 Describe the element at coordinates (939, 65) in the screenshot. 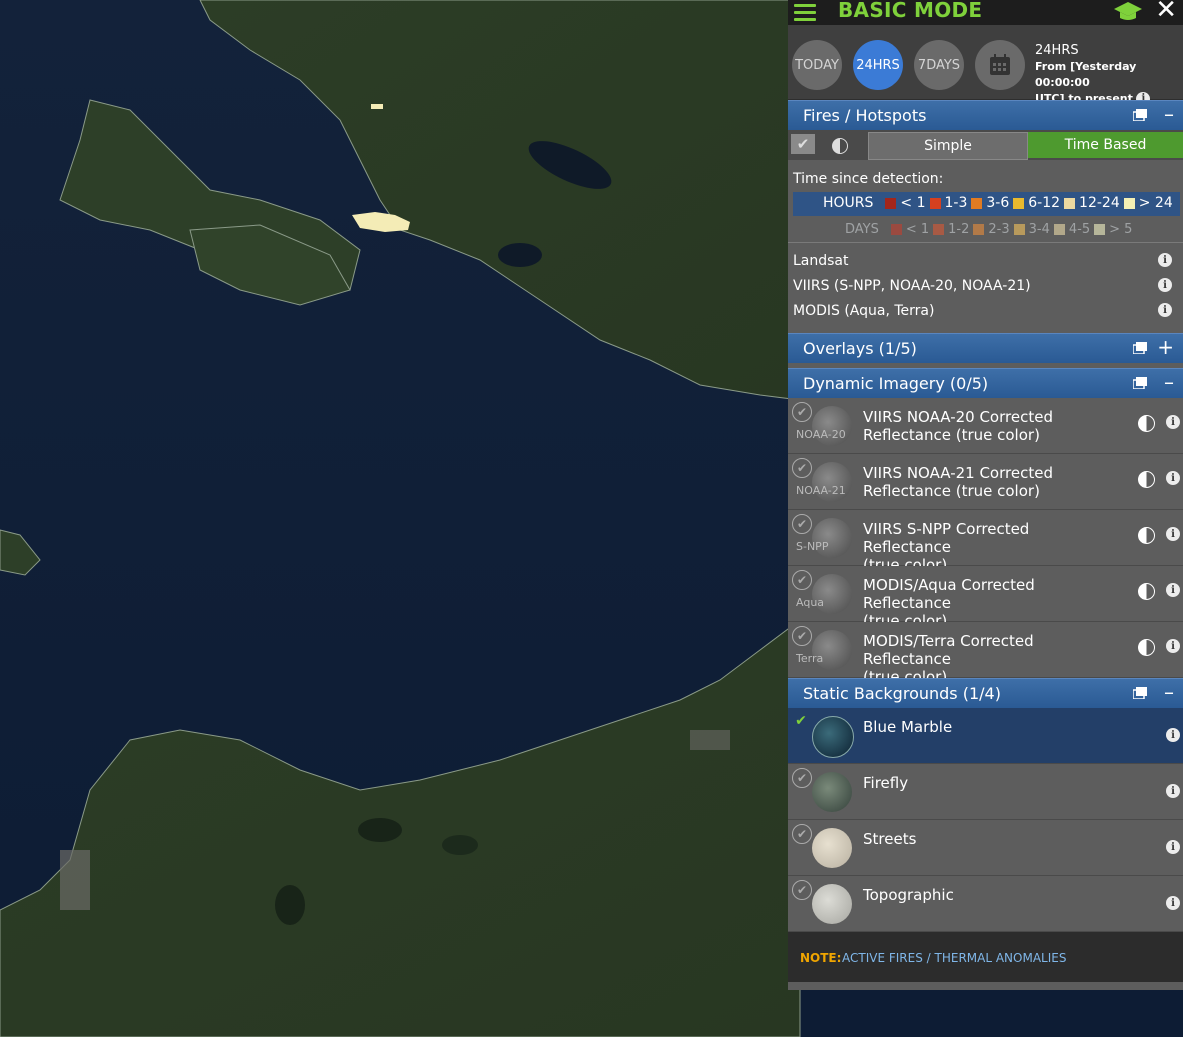

I see `7days-button: 7DAYS` at that location.